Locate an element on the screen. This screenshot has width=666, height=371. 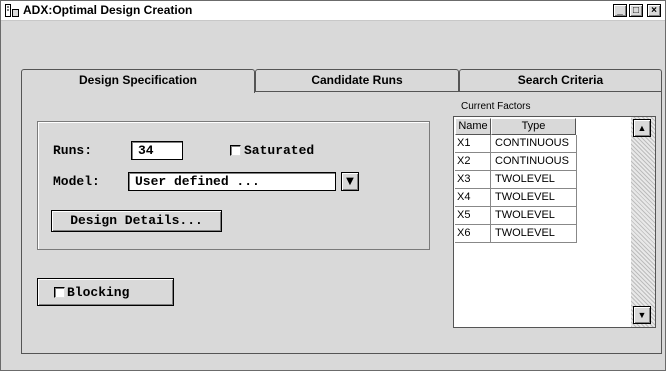
column-header-type: Type is located at coordinates (533, 126).